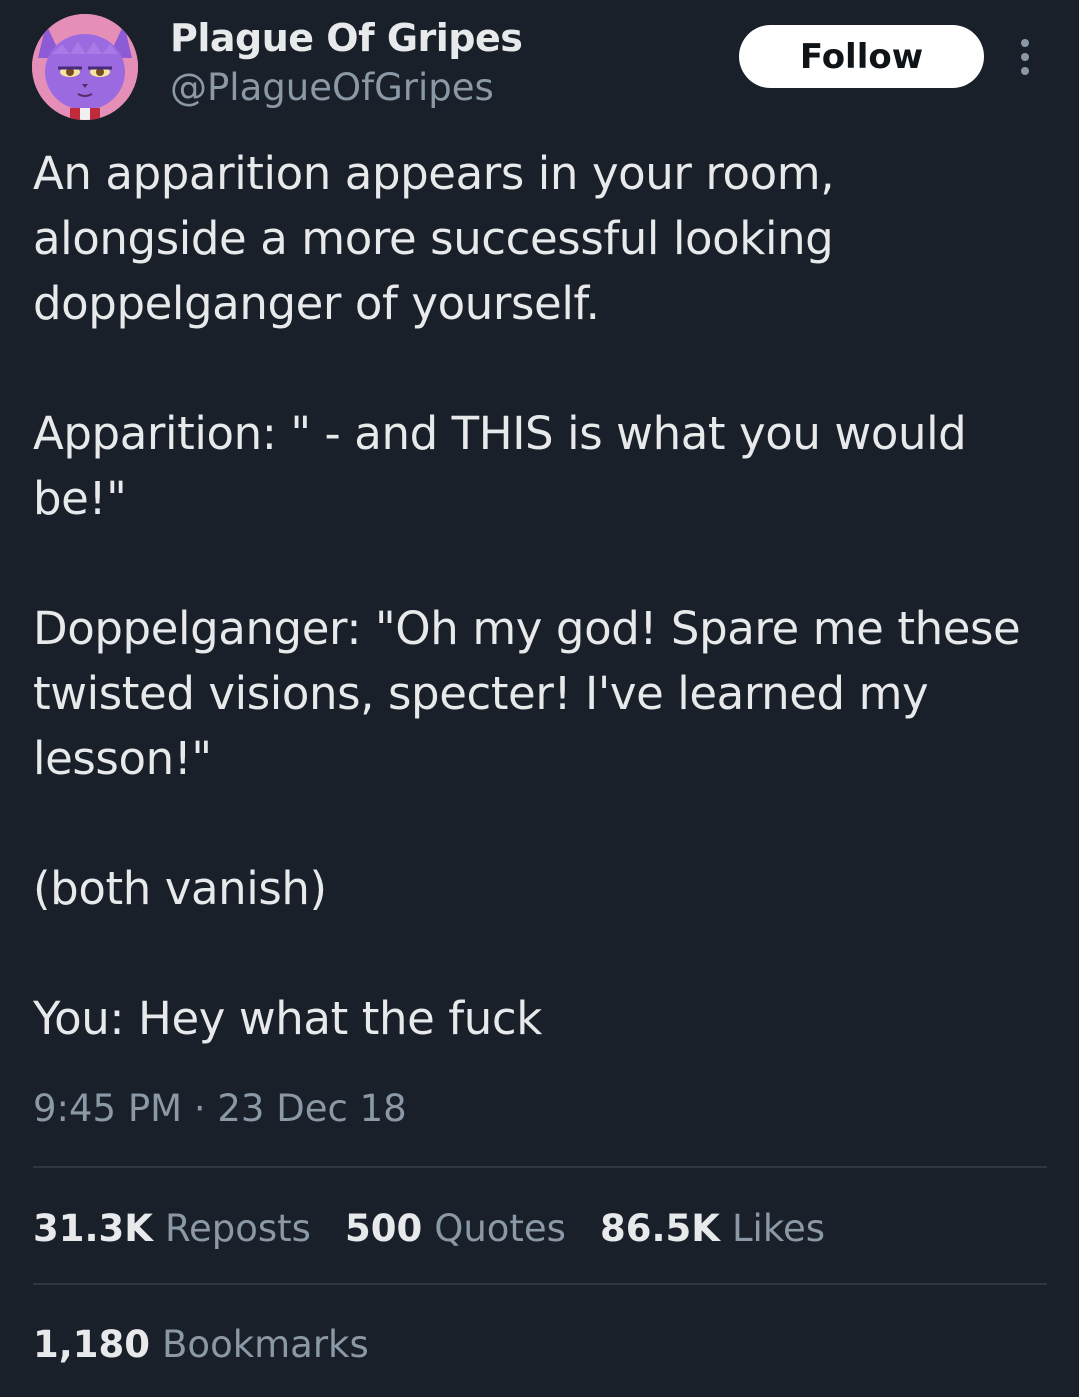 The width and height of the screenshot is (1079, 1397). What do you see at coordinates (220, 1109) in the screenshot?
I see `tweet-timestamp: 9:45 PM · 23 Dec 18` at bounding box center [220, 1109].